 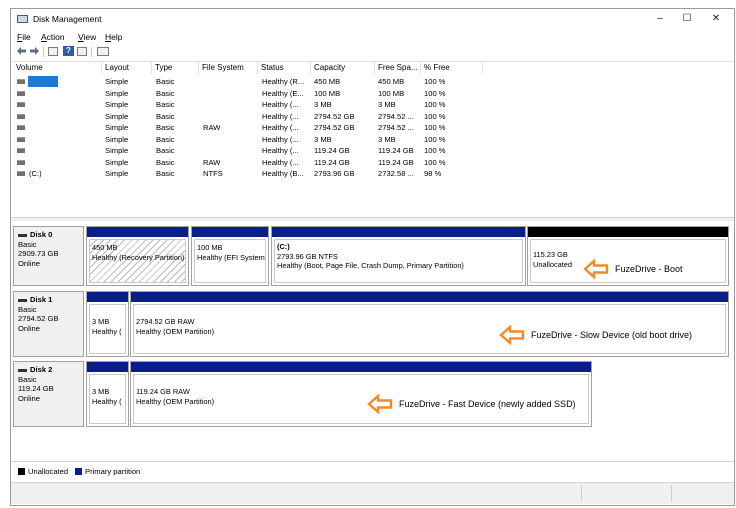 What do you see at coordinates (87, 37) in the screenshot?
I see `menu-view: View` at bounding box center [87, 37].